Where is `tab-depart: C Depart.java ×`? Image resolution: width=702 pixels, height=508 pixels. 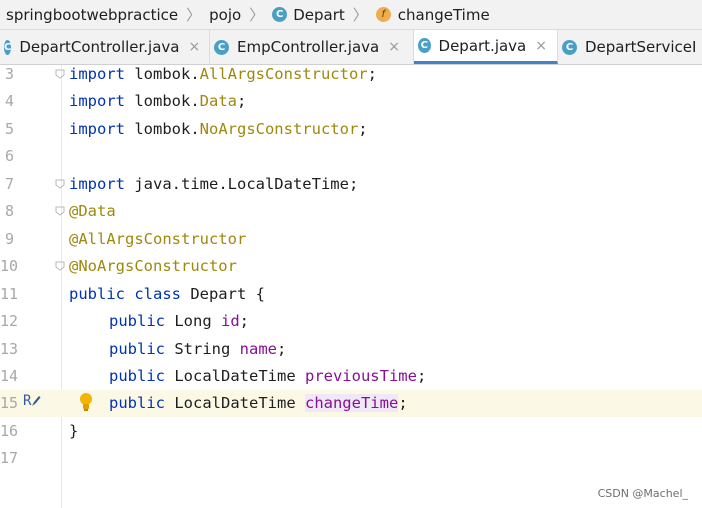 tab-depart: C Depart.java × is located at coordinates (486, 47).